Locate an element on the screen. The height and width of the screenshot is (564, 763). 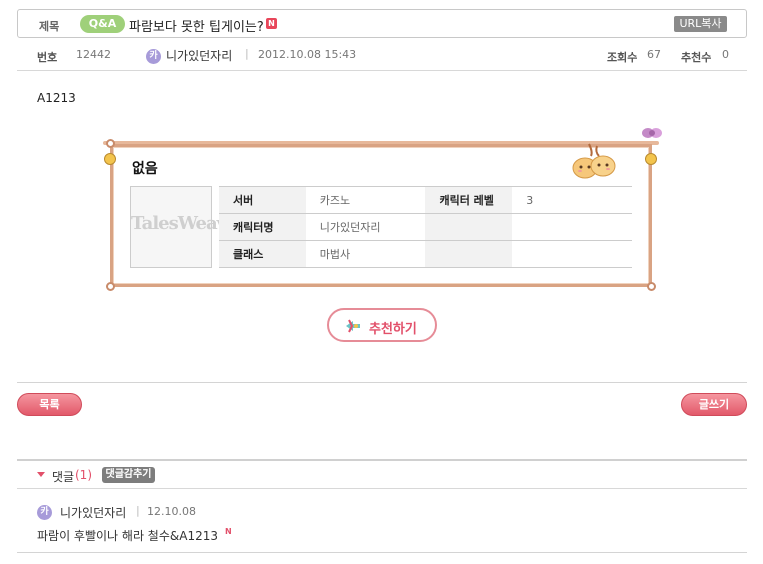
write-button: 글쓰기 is located at coordinates (714, 404).